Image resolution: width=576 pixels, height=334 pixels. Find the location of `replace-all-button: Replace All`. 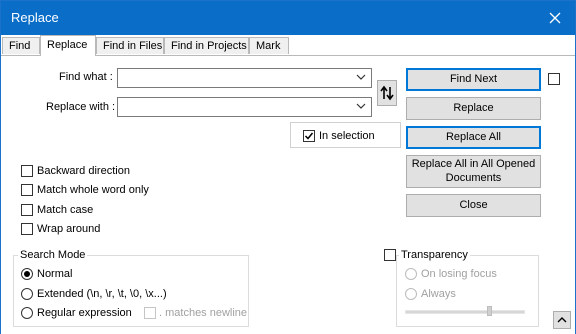

replace-all-button: Replace All is located at coordinates (473, 137).